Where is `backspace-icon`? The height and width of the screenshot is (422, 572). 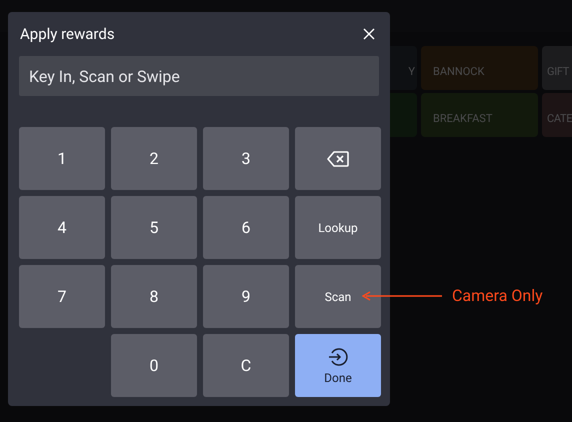 backspace-icon is located at coordinates (338, 158).